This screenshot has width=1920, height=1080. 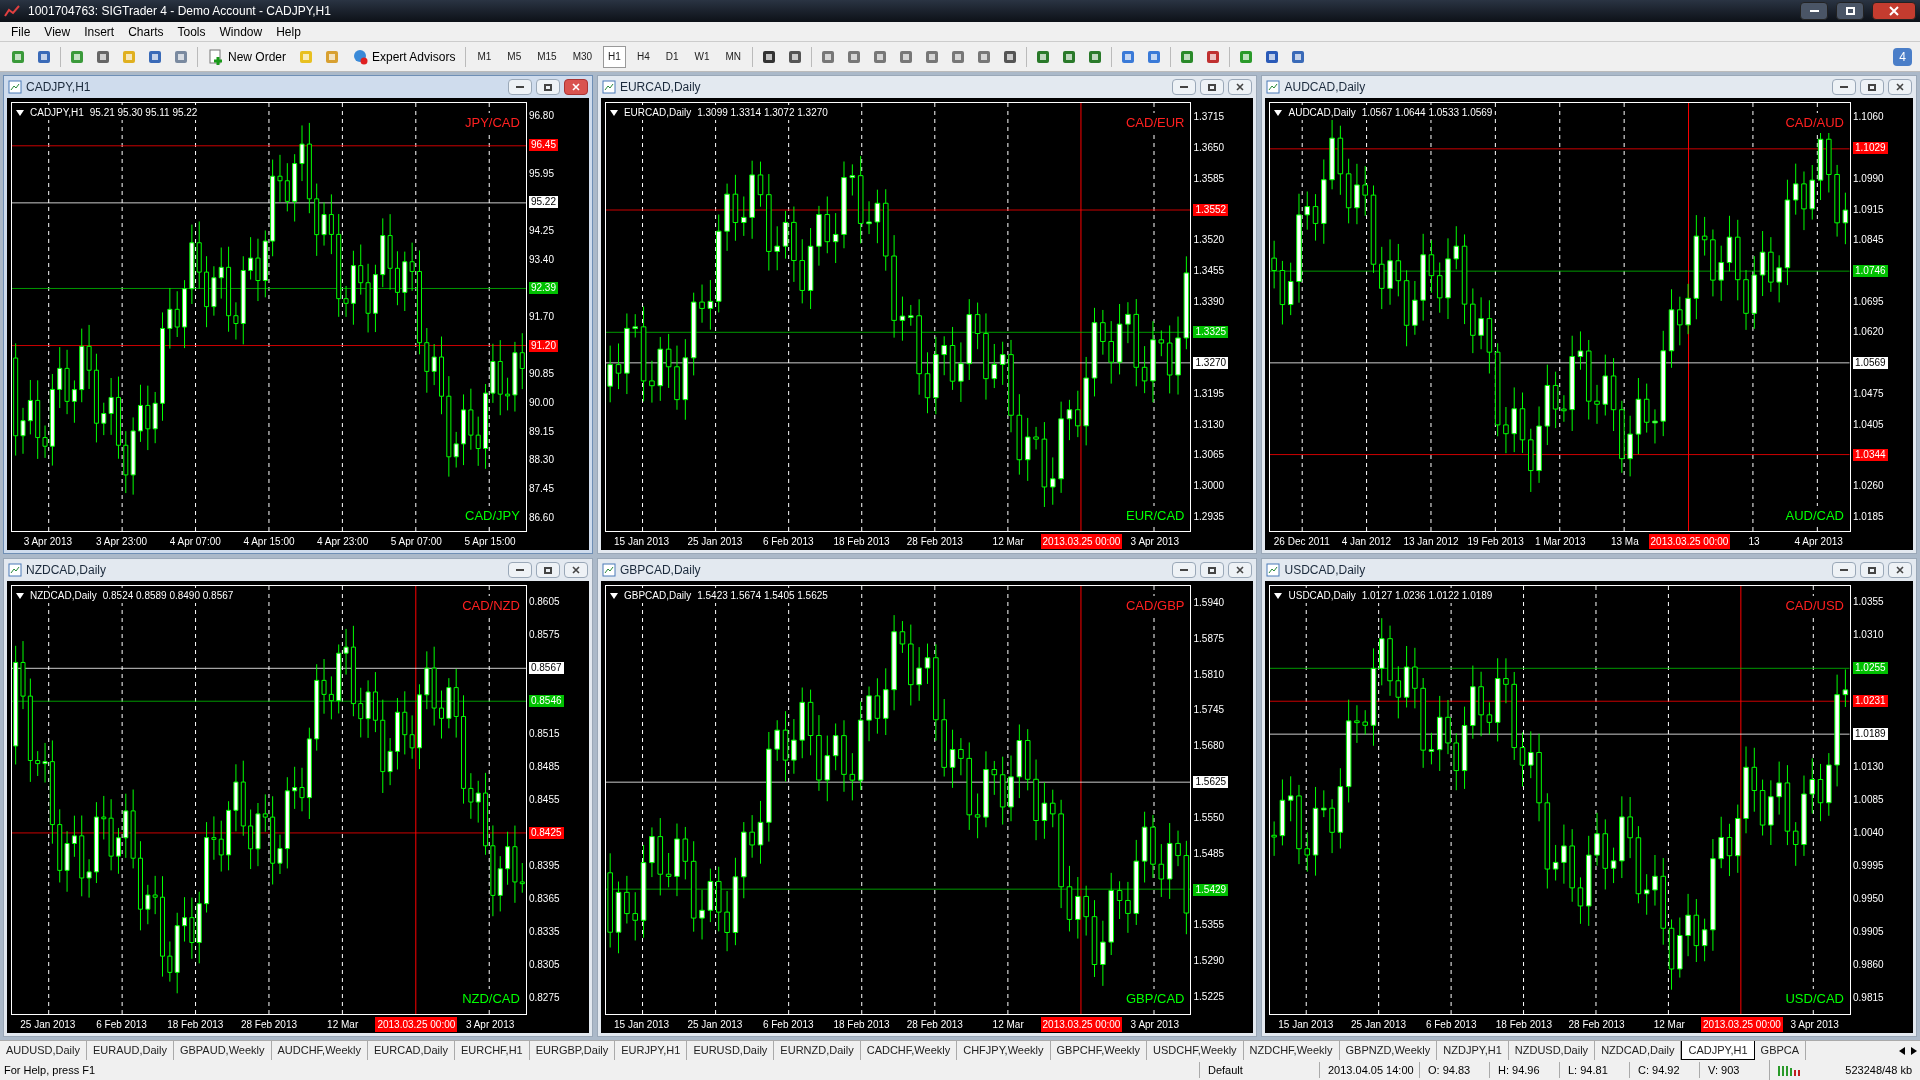 I want to click on timeframe-button: H4, so click(x=643, y=56).